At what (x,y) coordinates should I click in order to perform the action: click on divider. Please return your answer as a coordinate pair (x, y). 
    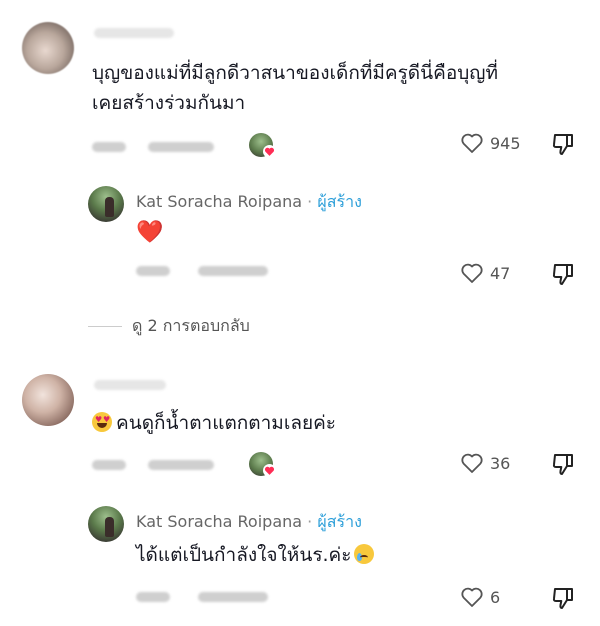
    Looking at the image, I should click on (105, 326).